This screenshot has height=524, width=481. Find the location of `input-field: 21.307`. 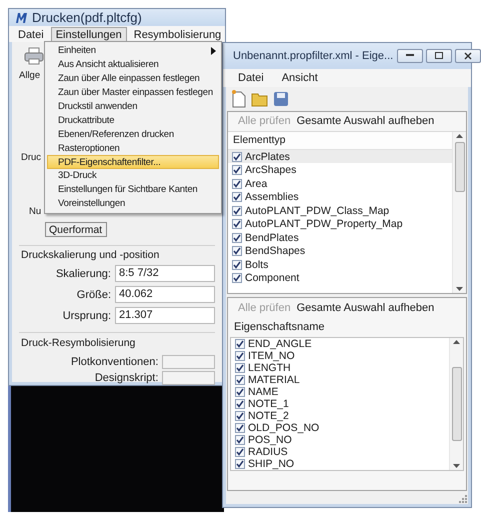

input-field: 21.307 is located at coordinates (165, 315).